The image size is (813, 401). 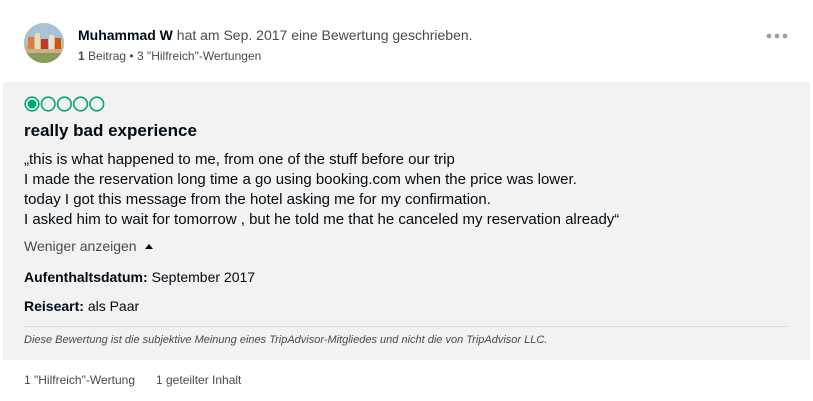 I want to click on helpful-votes-count: 3 "Hilfreich"-Wertungen, so click(x=199, y=56).